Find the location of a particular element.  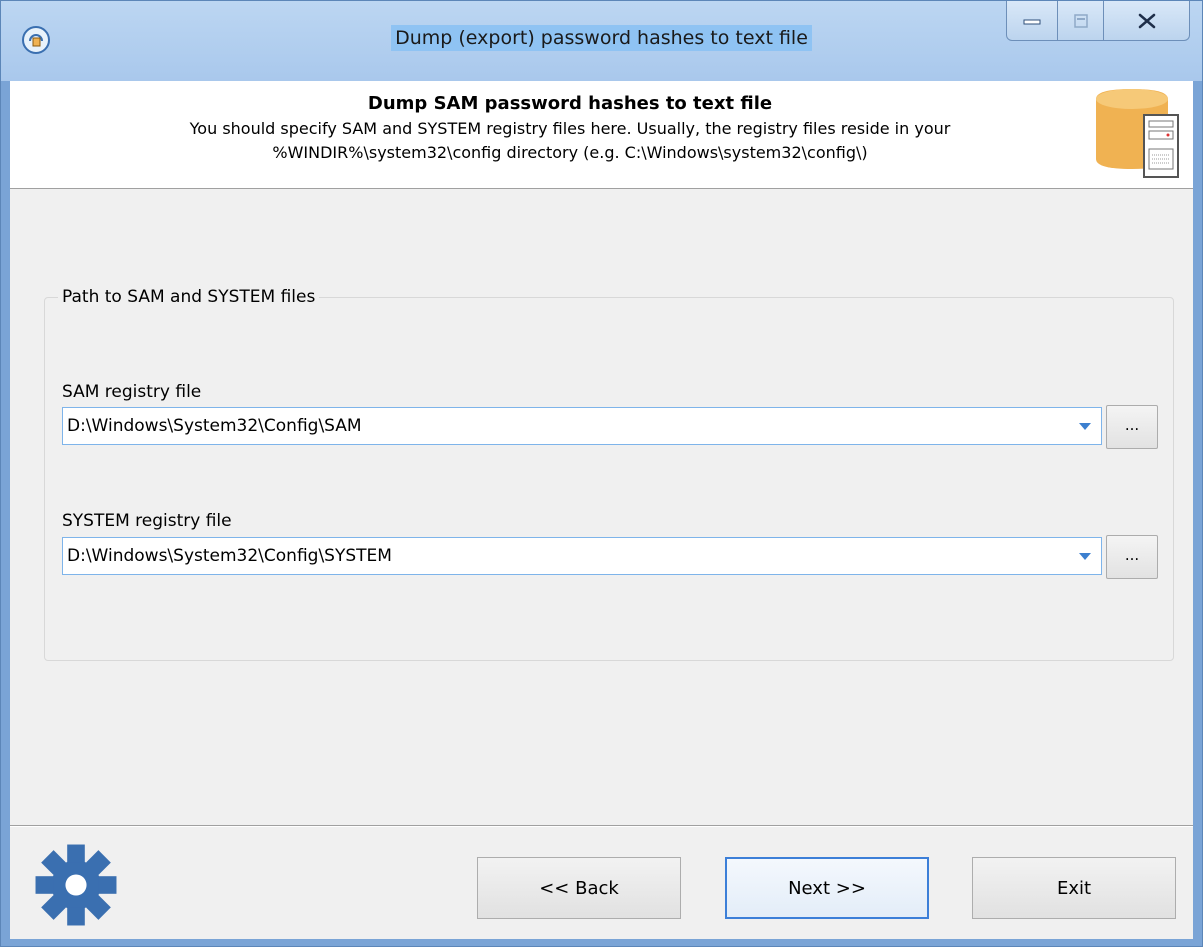

minimize-button is located at coordinates (1032, 21).